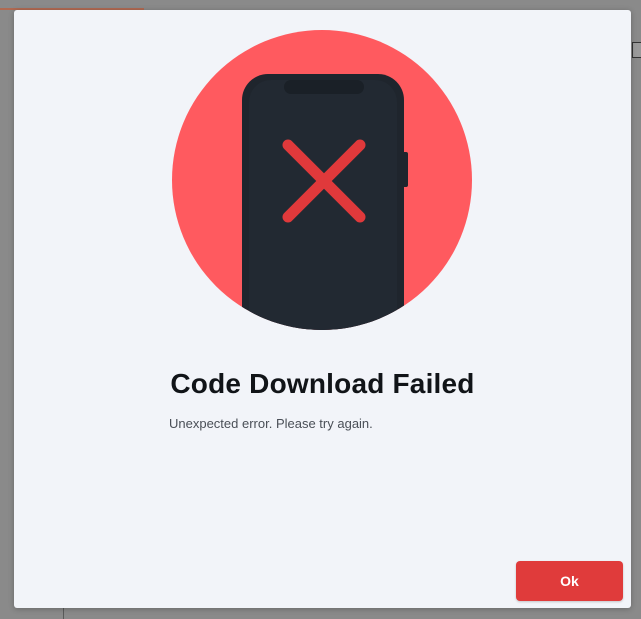  What do you see at coordinates (322, 383) in the screenshot?
I see `dialog-title: Code Download Failed` at bounding box center [322, 383].